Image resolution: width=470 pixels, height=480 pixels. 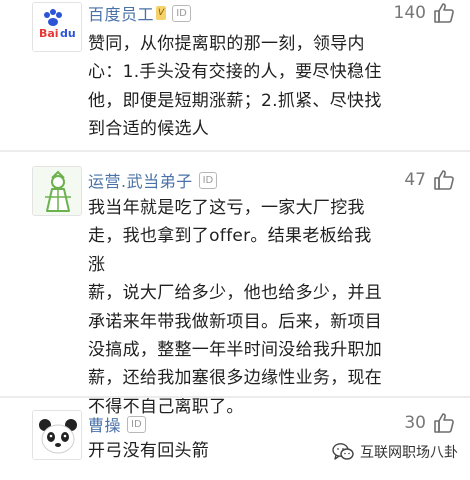 I want to click on like-control: 30, so click(x=430, y=423).